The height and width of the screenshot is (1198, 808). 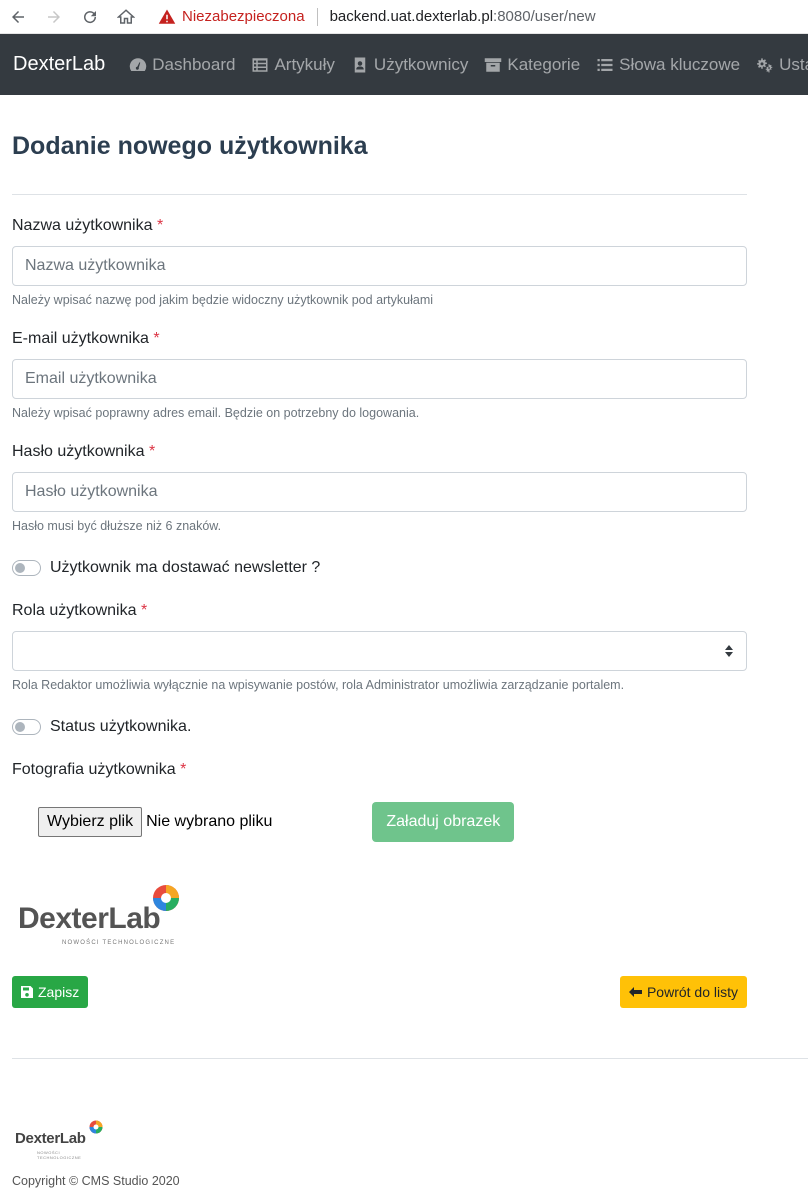 What do you see at coordinates (138, 64) in the screenshot?
I see `dashboard-icon` at bounding box center [138, 64].